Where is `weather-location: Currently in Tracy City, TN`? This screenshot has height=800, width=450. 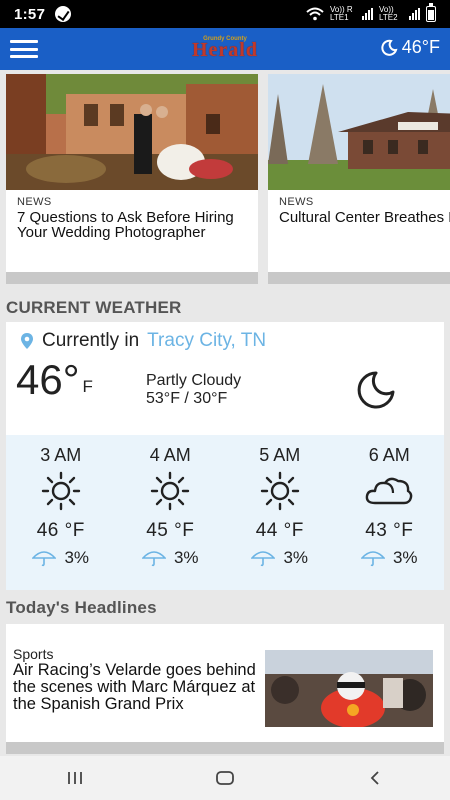 weather-location: Currently in Tracy City, TN is located at coordinates (143, 341).